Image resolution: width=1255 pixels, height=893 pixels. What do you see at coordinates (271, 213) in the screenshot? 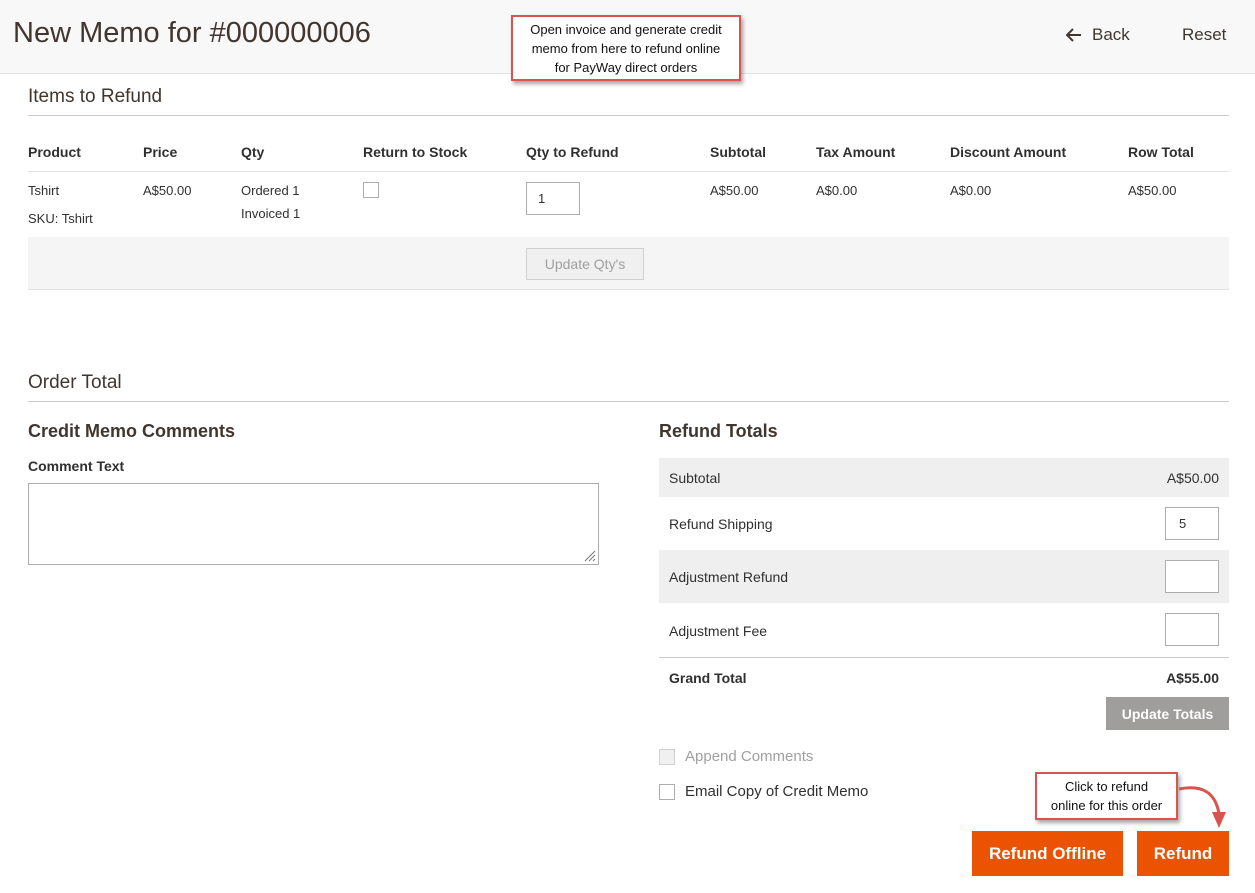
I see `qty-invoiced: Invoiced 1` at bounding box center [271, 213].